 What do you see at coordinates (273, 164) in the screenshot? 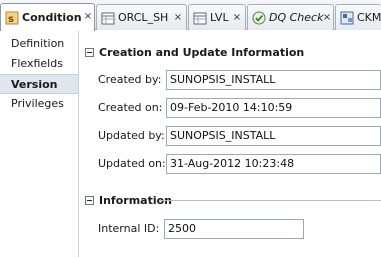
I see `updated-on-field: 31-Aug-2012 10:23:48` at bounding box center [273, 164].